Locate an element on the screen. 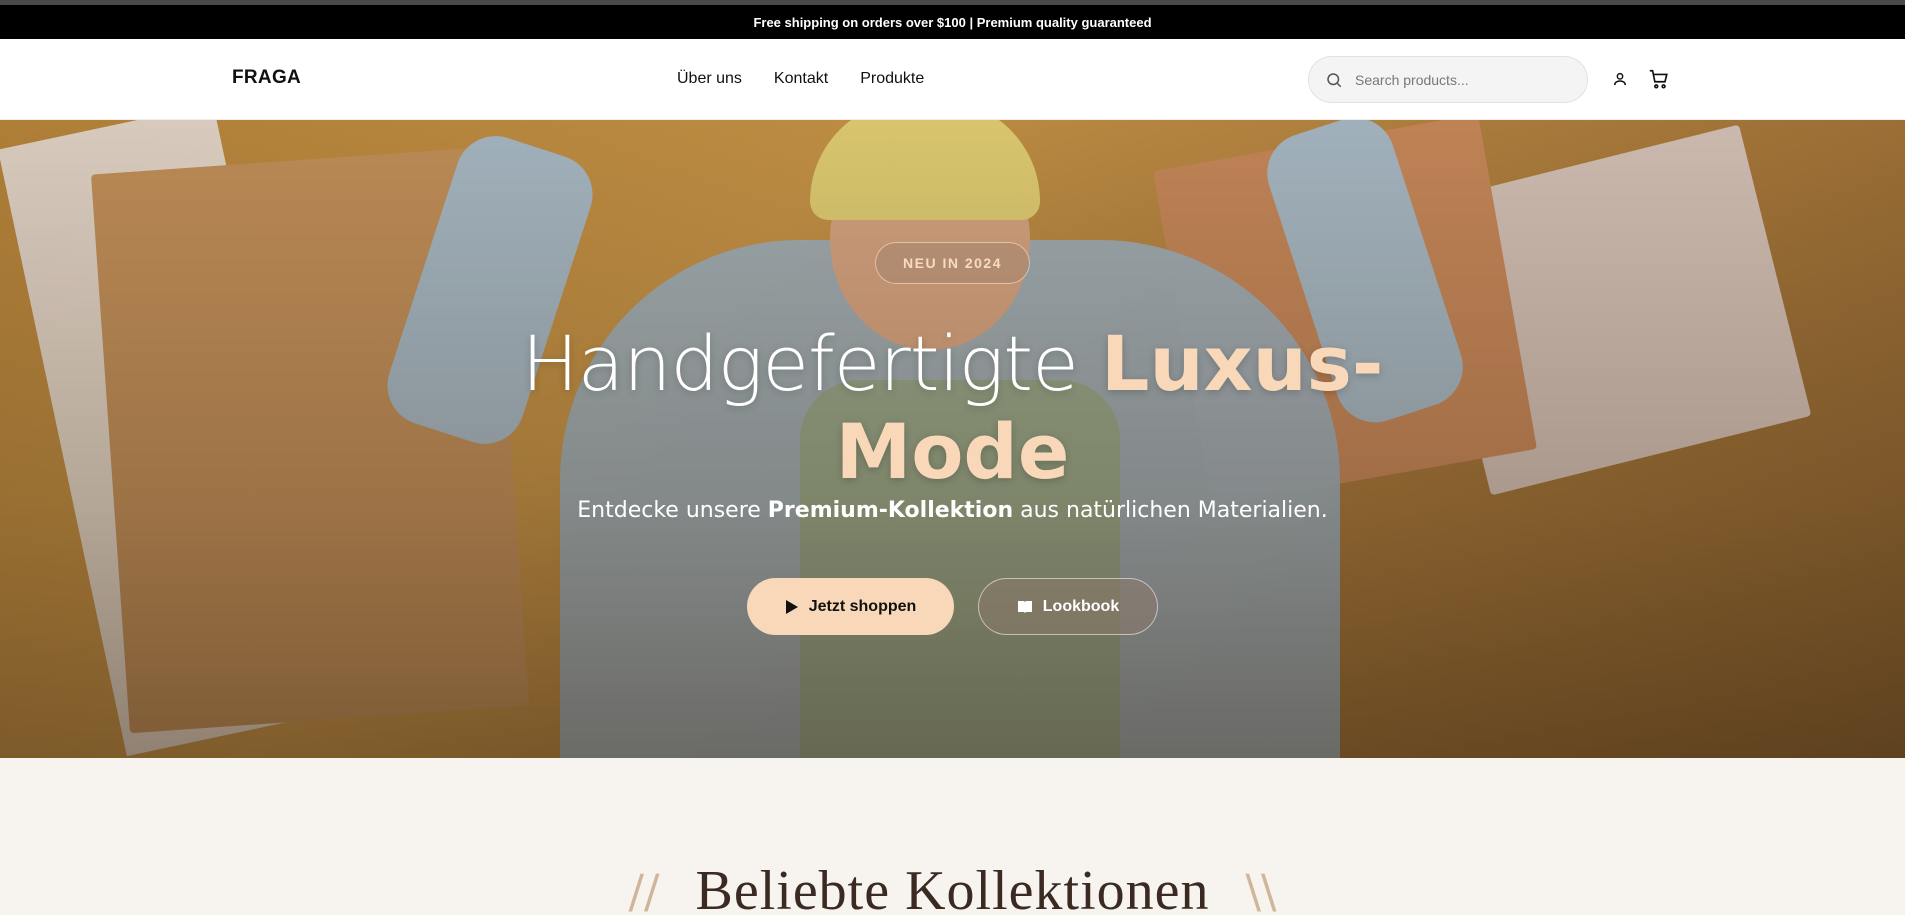  subline-bold-text: Premium-Kollektion is located at coordinates (890, 510).